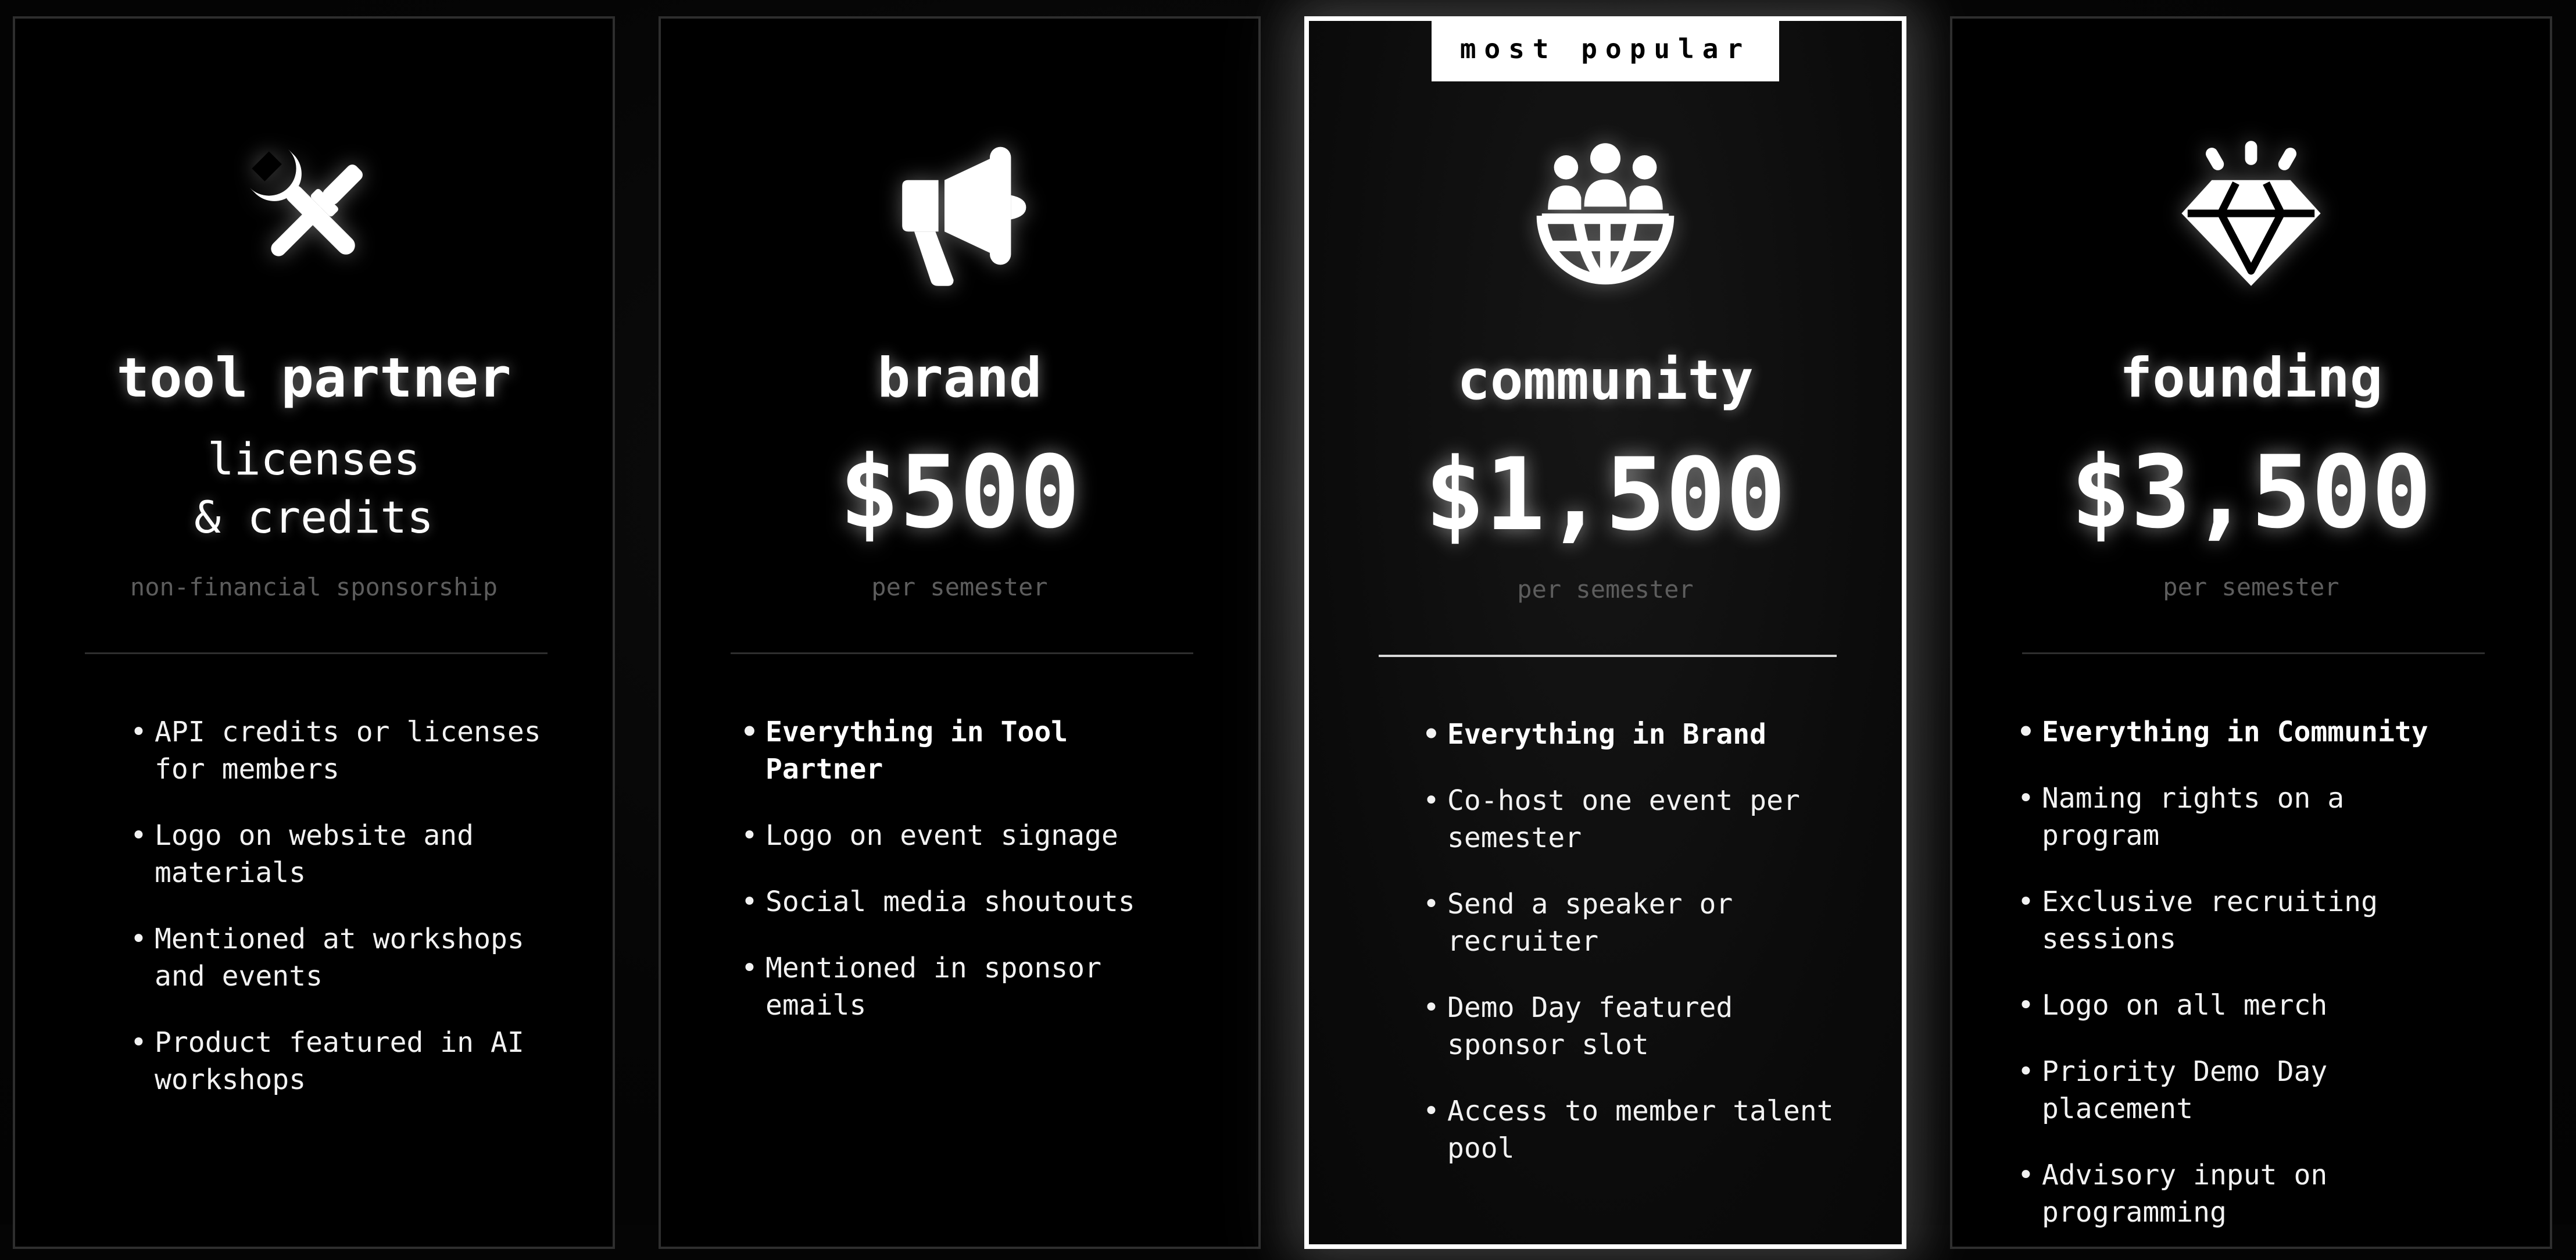 The height and width of the screenshot is (1260, 2576). Describe the element at coordinates (1644, 923) in the screenshot. I see `feature-item: Send a speaker or recruiter` at that location.